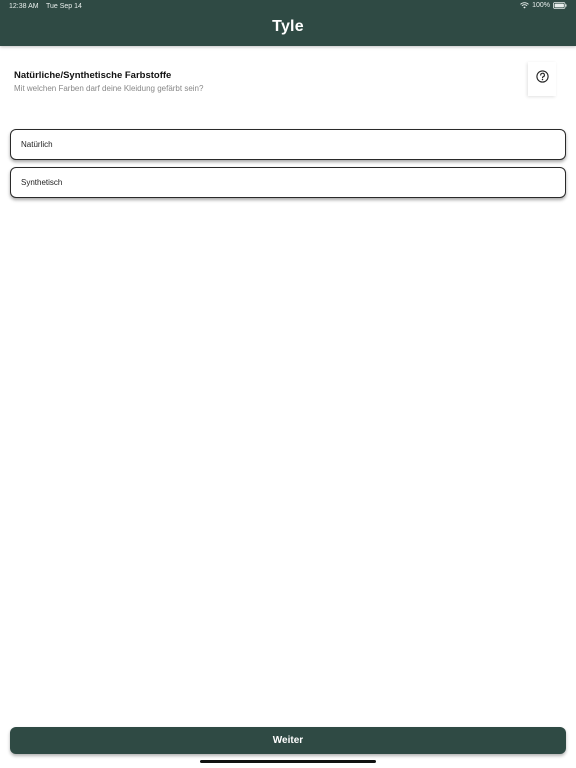  I want to click on option-label: Synthetisch, so click(42, 182).